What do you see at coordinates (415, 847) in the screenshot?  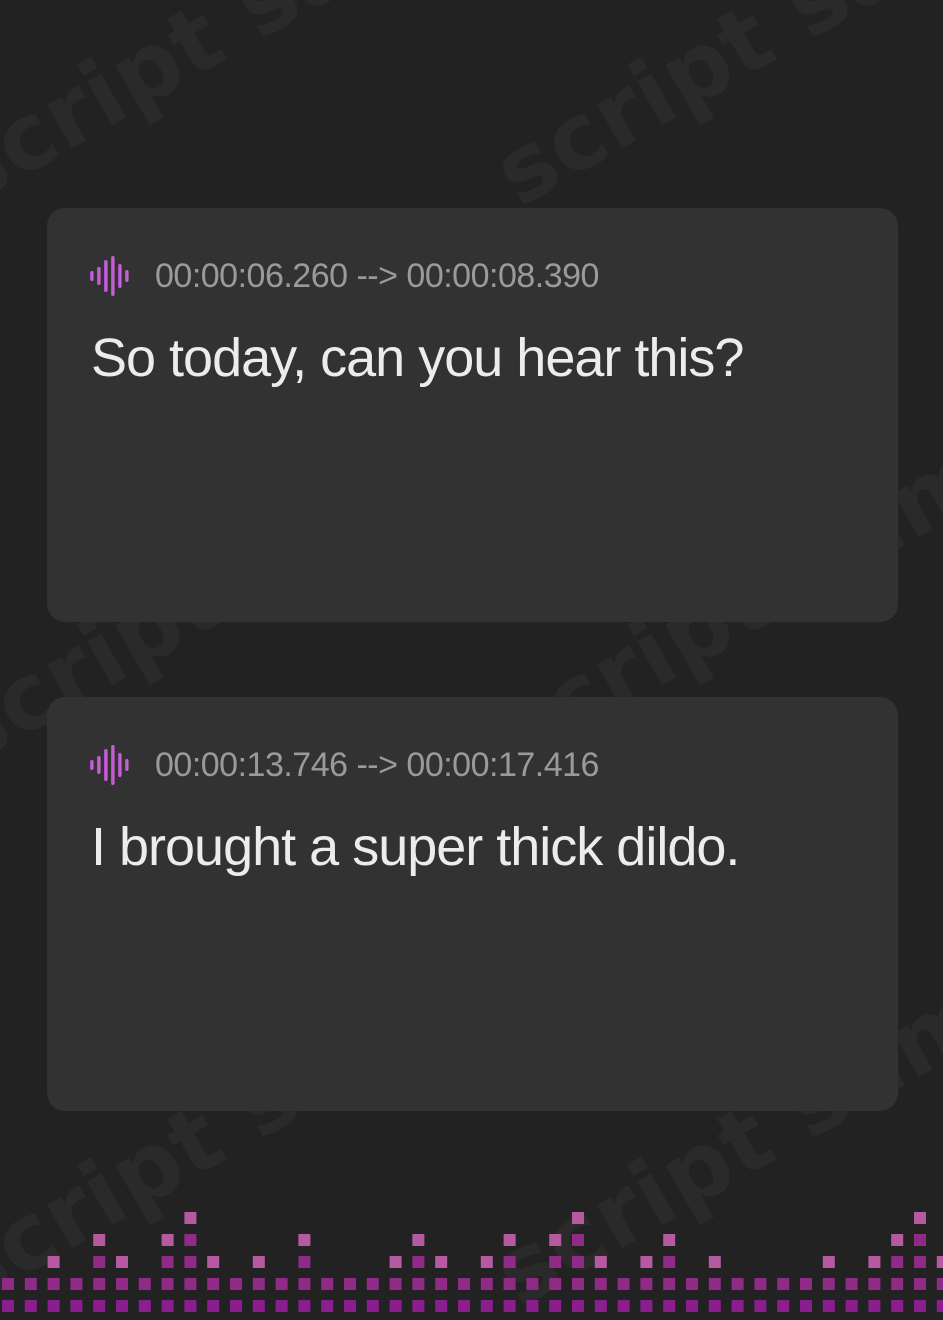 I see `subtitle-text: I brought a super thick dildo.` at bounding box center [415, 847].